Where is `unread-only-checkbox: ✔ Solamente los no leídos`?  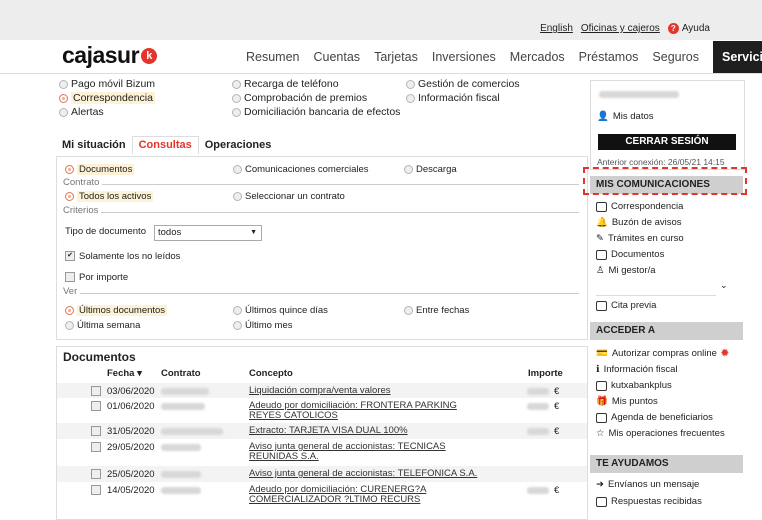
unread-only-checkbox: ✔ Solamente los no leídos is located at coordinates (122, 256).